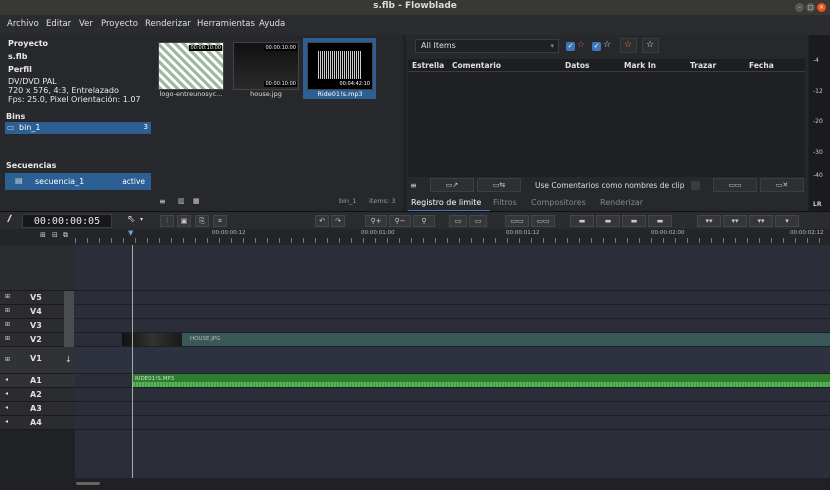  What do you see at coordinates (596, 46) in the screenshot?
I see `checkbox-star-white: ✓` at bounding box center [596, 46].